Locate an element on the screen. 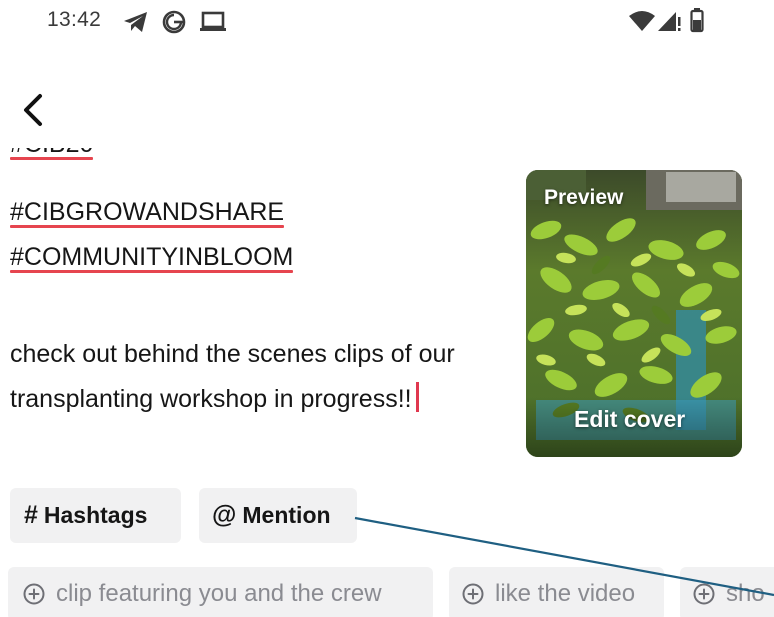  preview-label: Preview is located at coordinates (584, 197).